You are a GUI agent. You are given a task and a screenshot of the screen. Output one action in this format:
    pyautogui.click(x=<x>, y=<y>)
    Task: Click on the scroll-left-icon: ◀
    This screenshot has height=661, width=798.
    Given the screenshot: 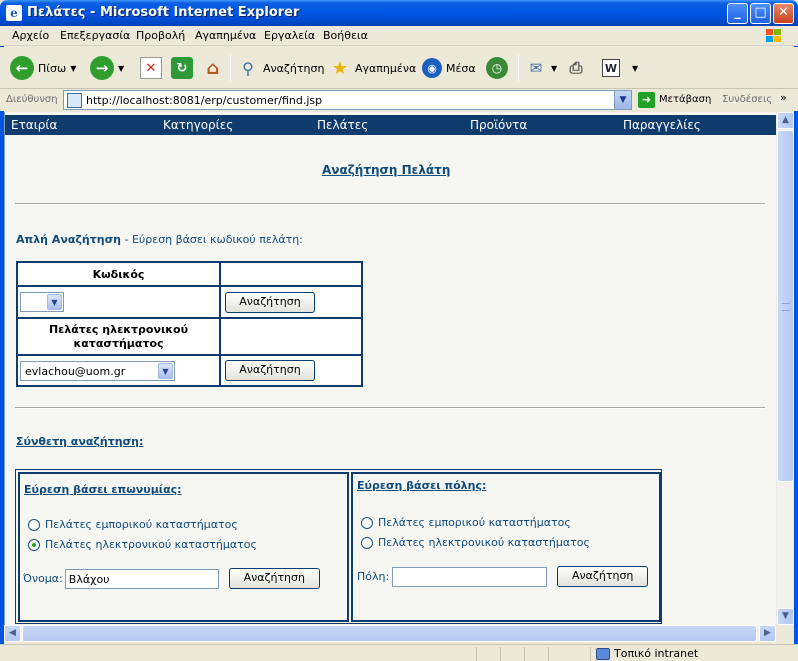 What is the action you would take?
    pyautogui.click(x=12, y=633)
    